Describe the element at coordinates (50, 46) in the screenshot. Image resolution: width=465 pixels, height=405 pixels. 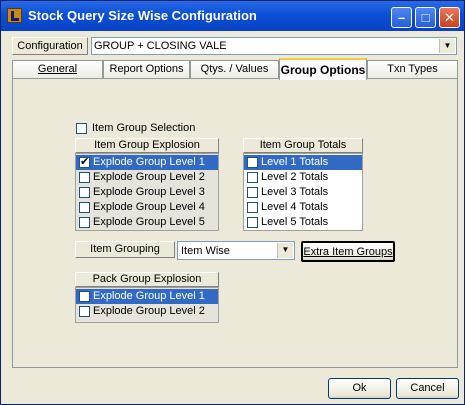
I see `configuration-label: Configuration` at that location.